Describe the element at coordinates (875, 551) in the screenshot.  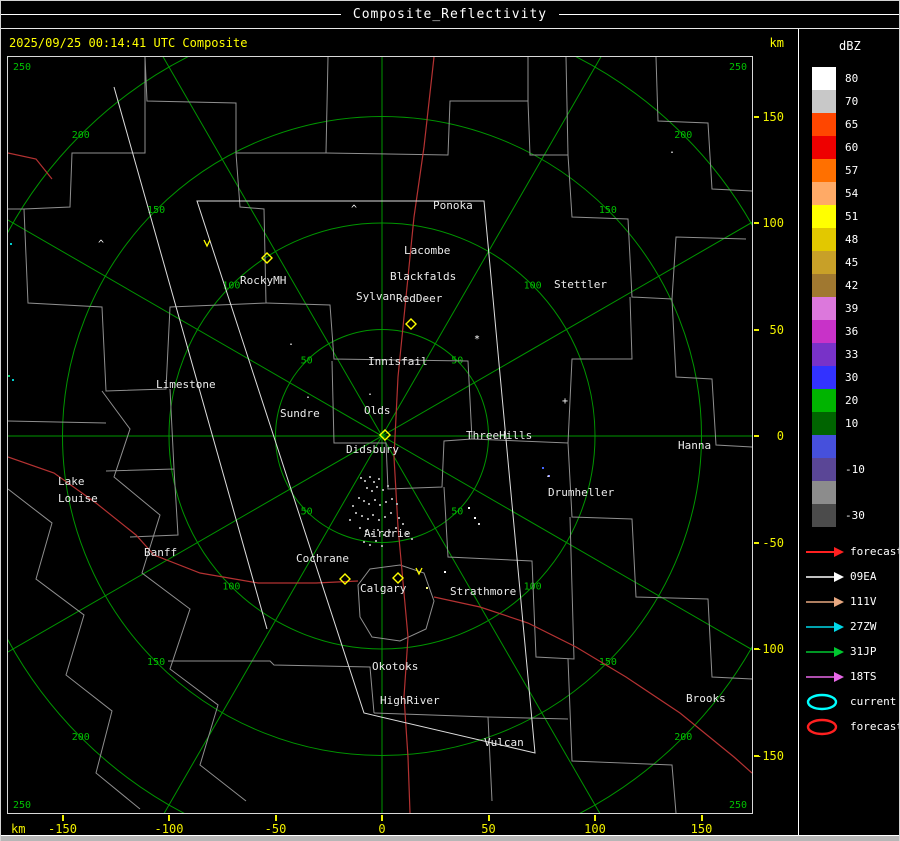
I see `legend-label: forecast` at that location.